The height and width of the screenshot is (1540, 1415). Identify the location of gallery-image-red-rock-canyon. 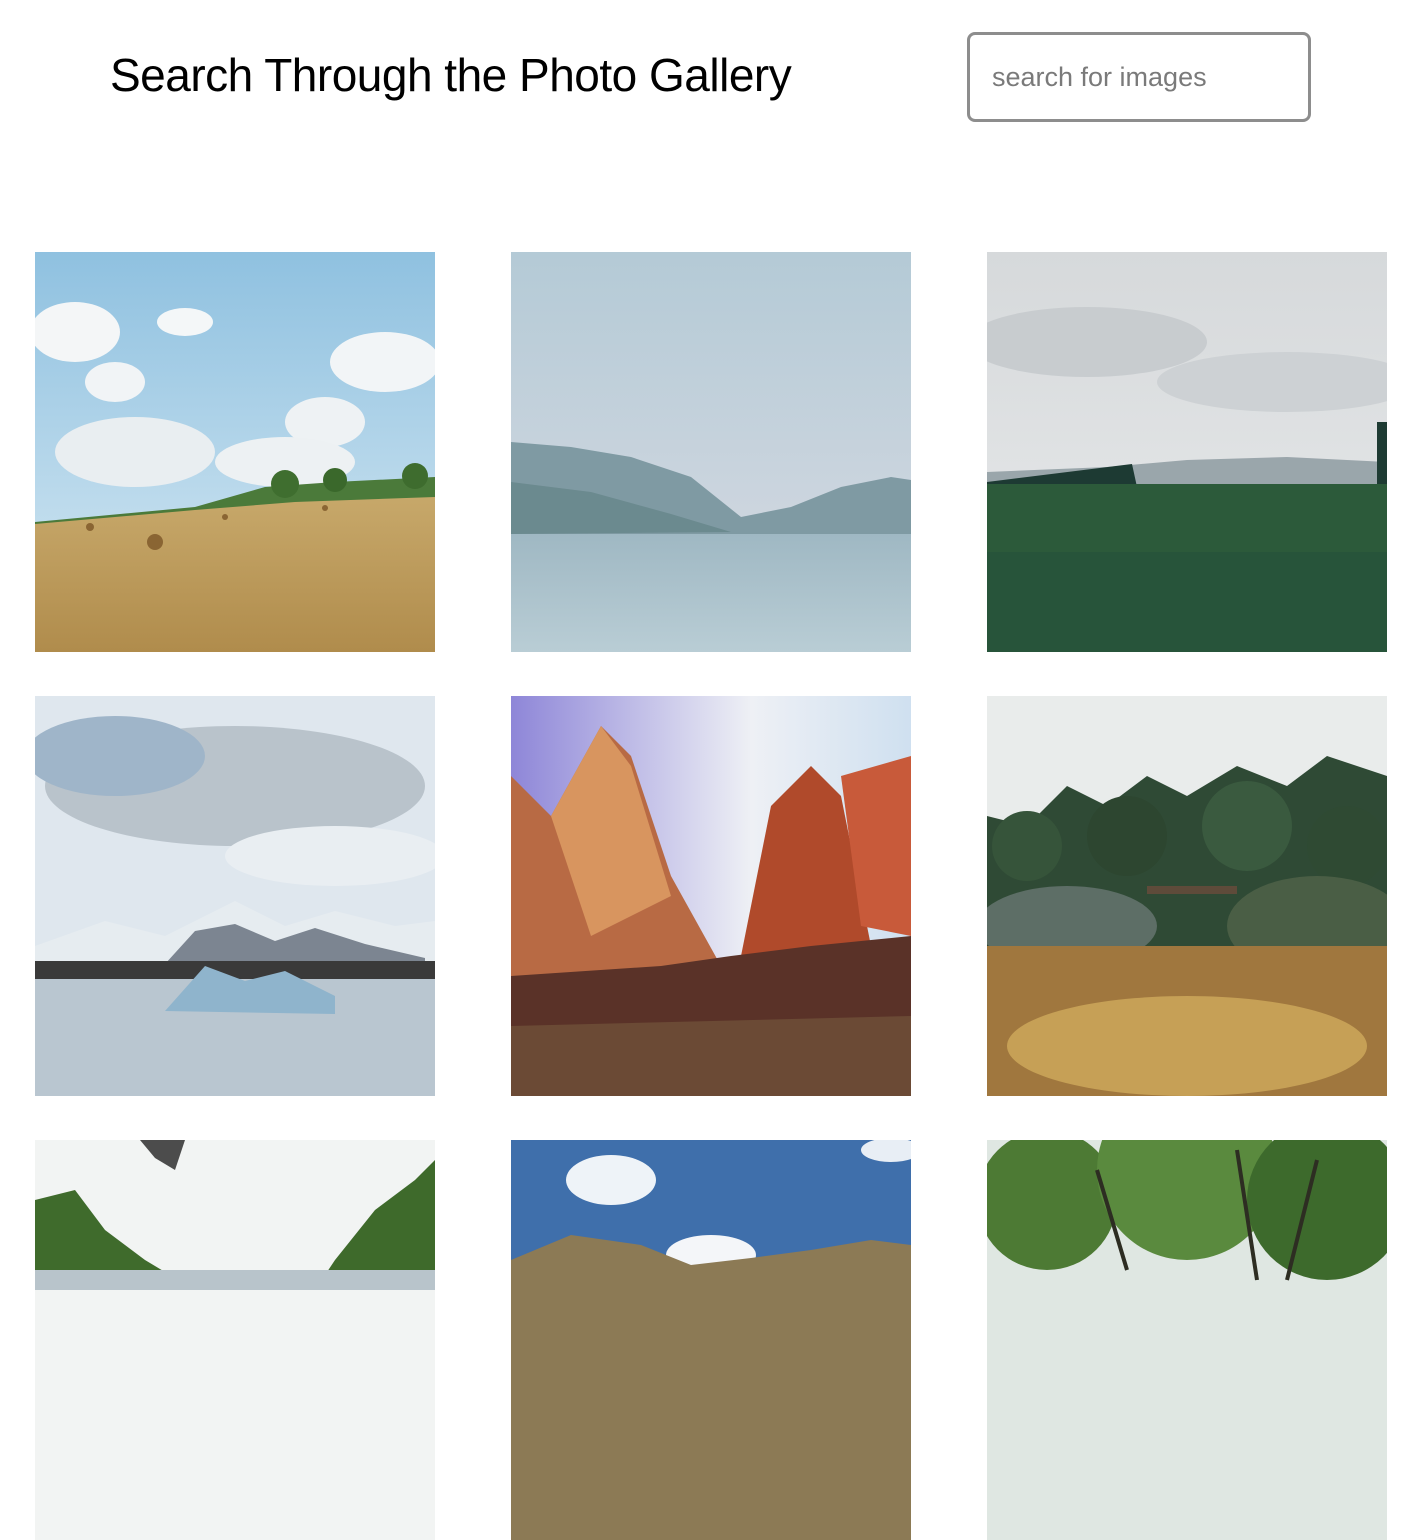
(711, 896).